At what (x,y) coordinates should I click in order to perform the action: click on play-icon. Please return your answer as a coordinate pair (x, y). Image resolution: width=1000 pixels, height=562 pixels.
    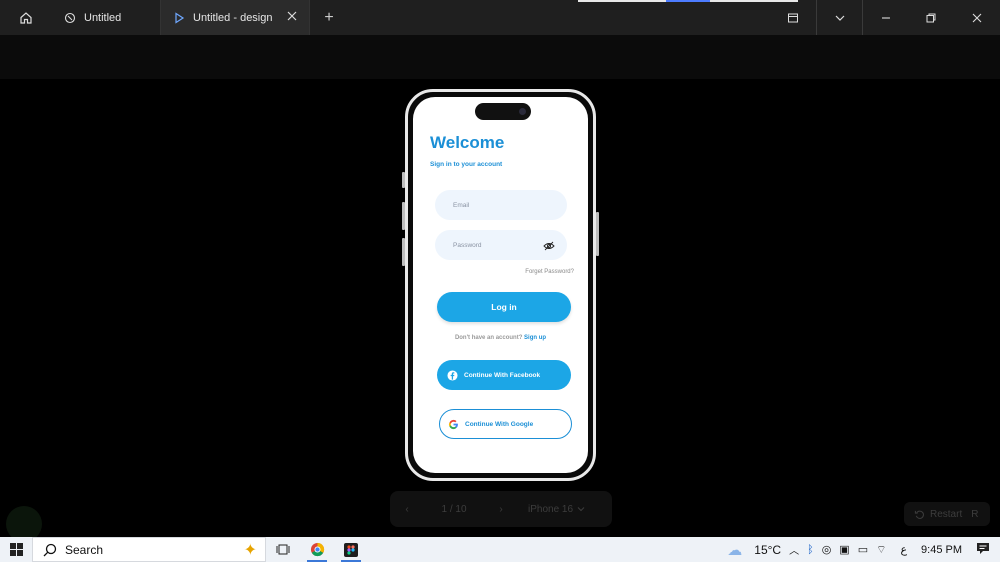
    Looking at the image, I should click on (179, 17).